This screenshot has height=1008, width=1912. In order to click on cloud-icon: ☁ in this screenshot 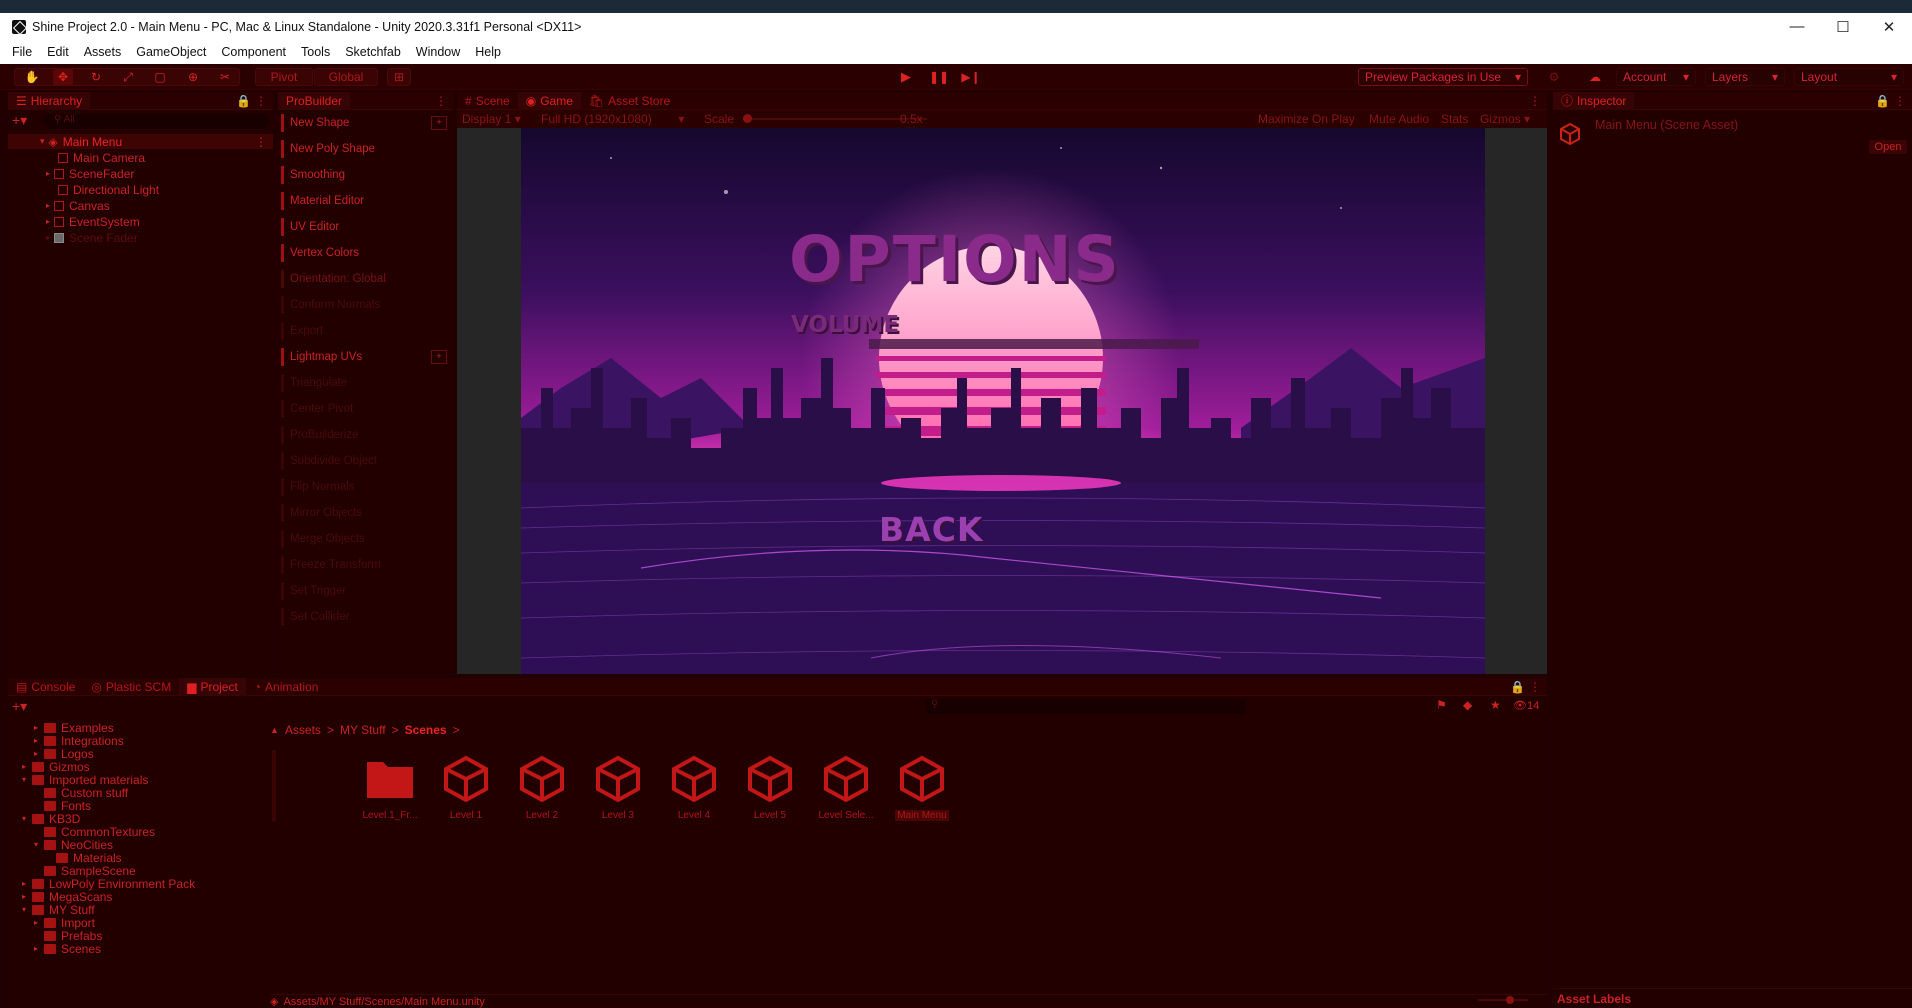, I will do `click(1595, 77)`.